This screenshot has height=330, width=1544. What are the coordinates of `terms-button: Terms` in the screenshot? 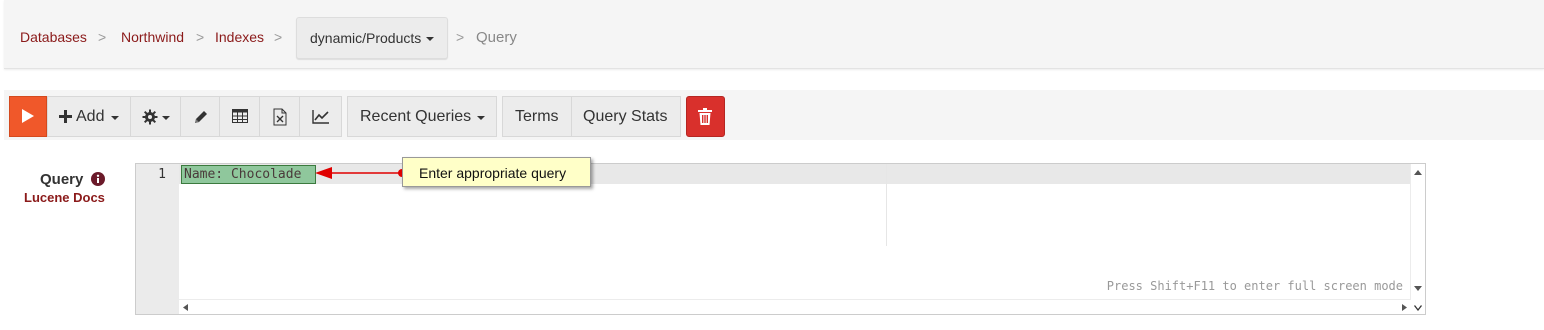 It's located at (537, 116).